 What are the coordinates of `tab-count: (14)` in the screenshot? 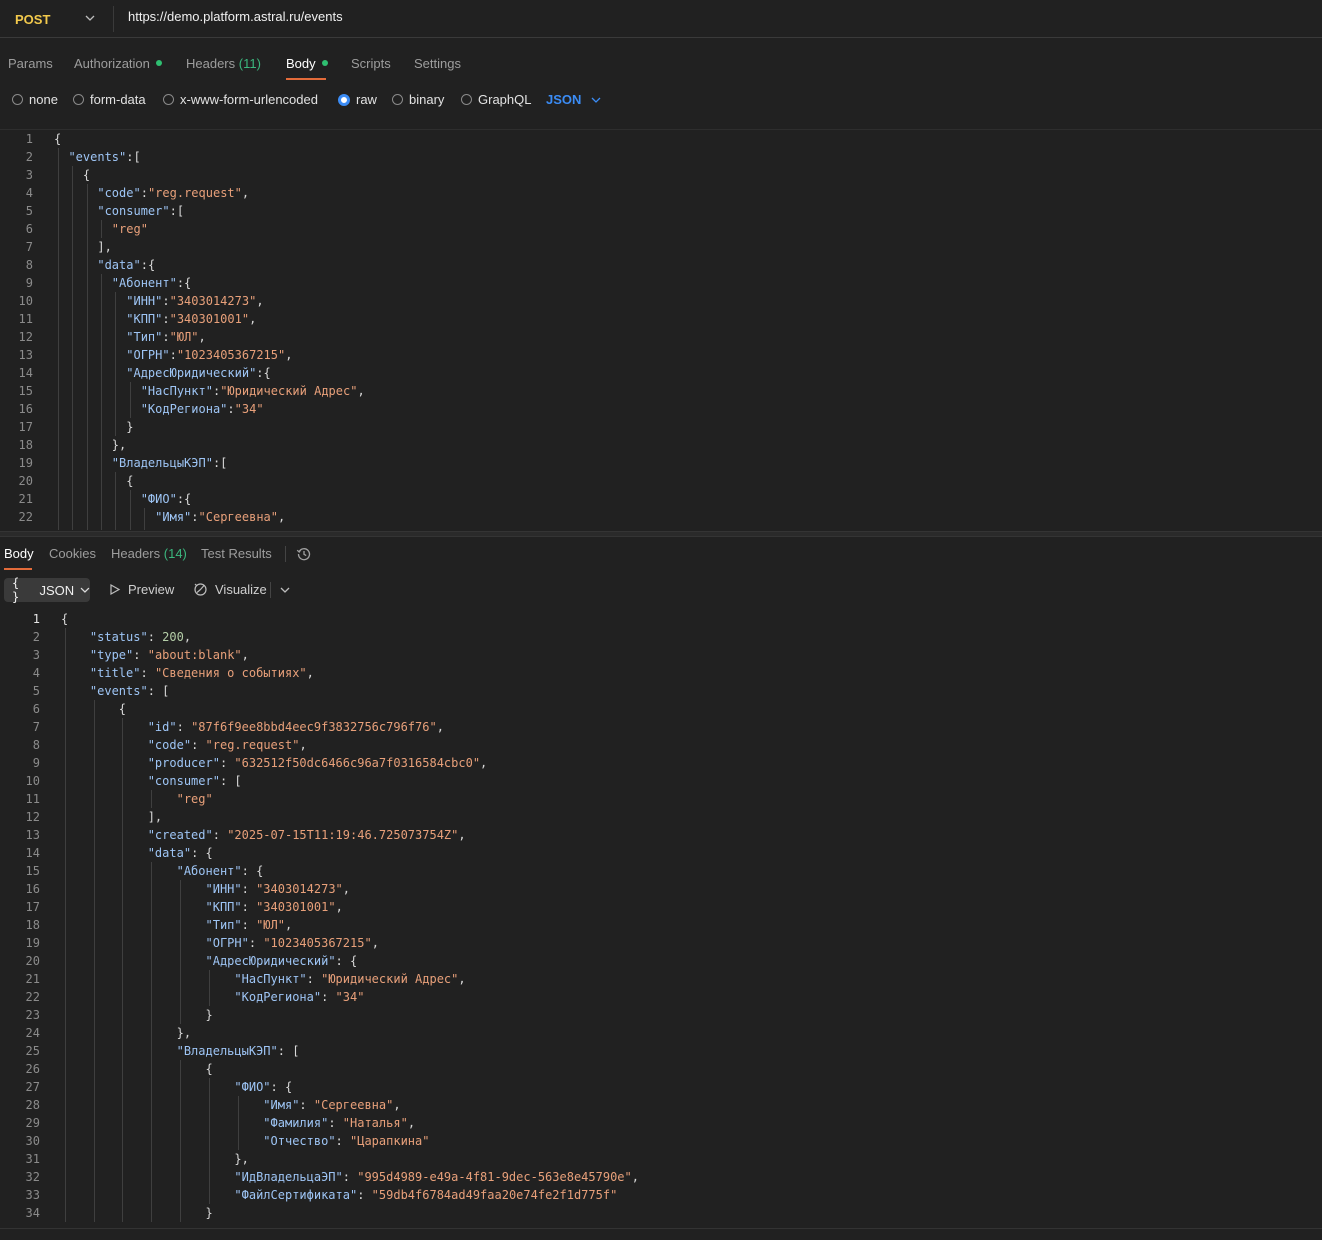 It's located at (175, 553).